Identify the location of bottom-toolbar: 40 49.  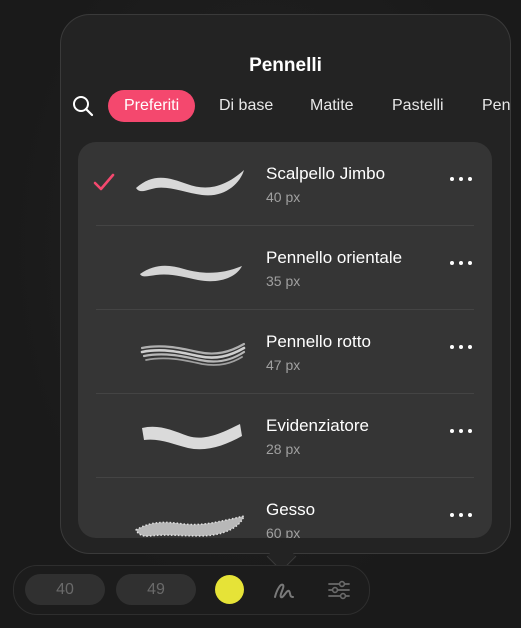
(191, 590).